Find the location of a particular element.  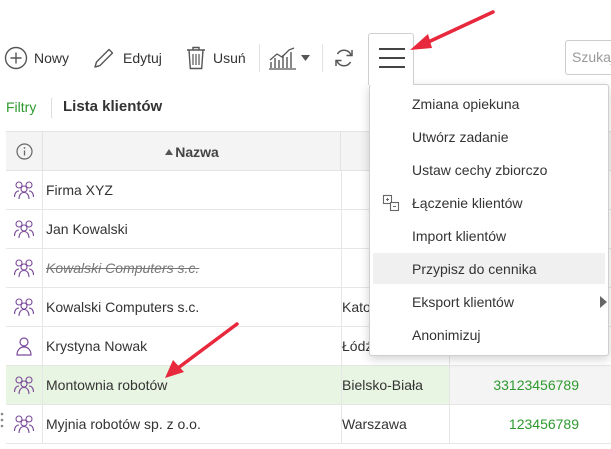

edit-button: Edytuj is located at coordinates (126, 58).